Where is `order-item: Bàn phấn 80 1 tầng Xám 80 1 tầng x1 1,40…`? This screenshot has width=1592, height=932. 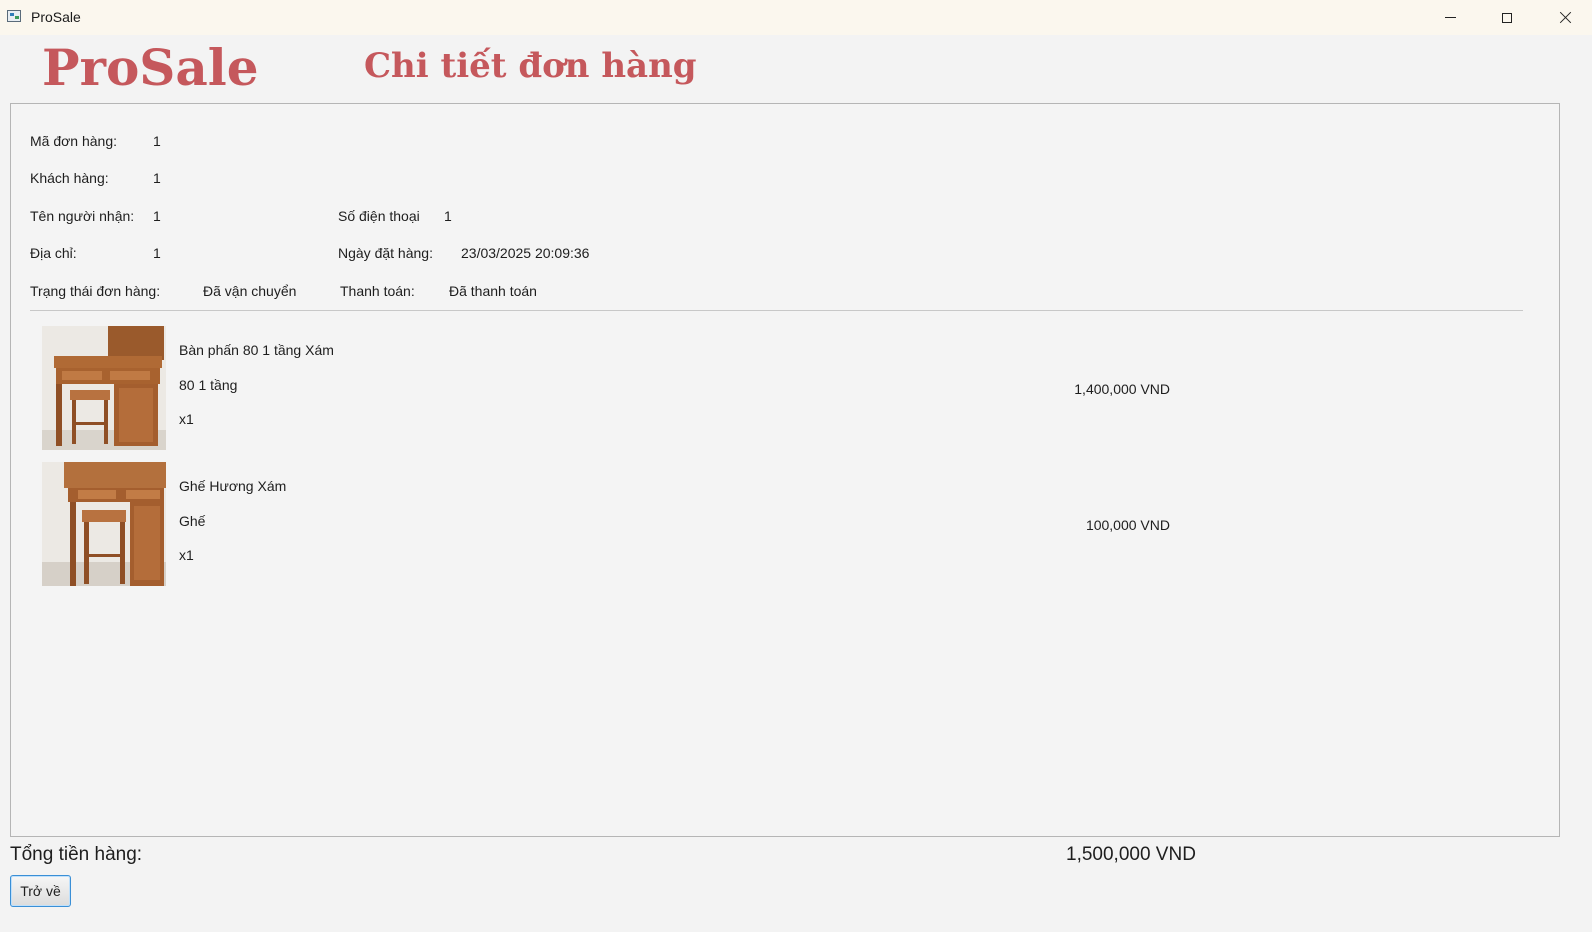 order-item: Bàn phấn 80 1 tầng Xám 80 1 tầng x1 1,40… is located at coordinates (792, 388).